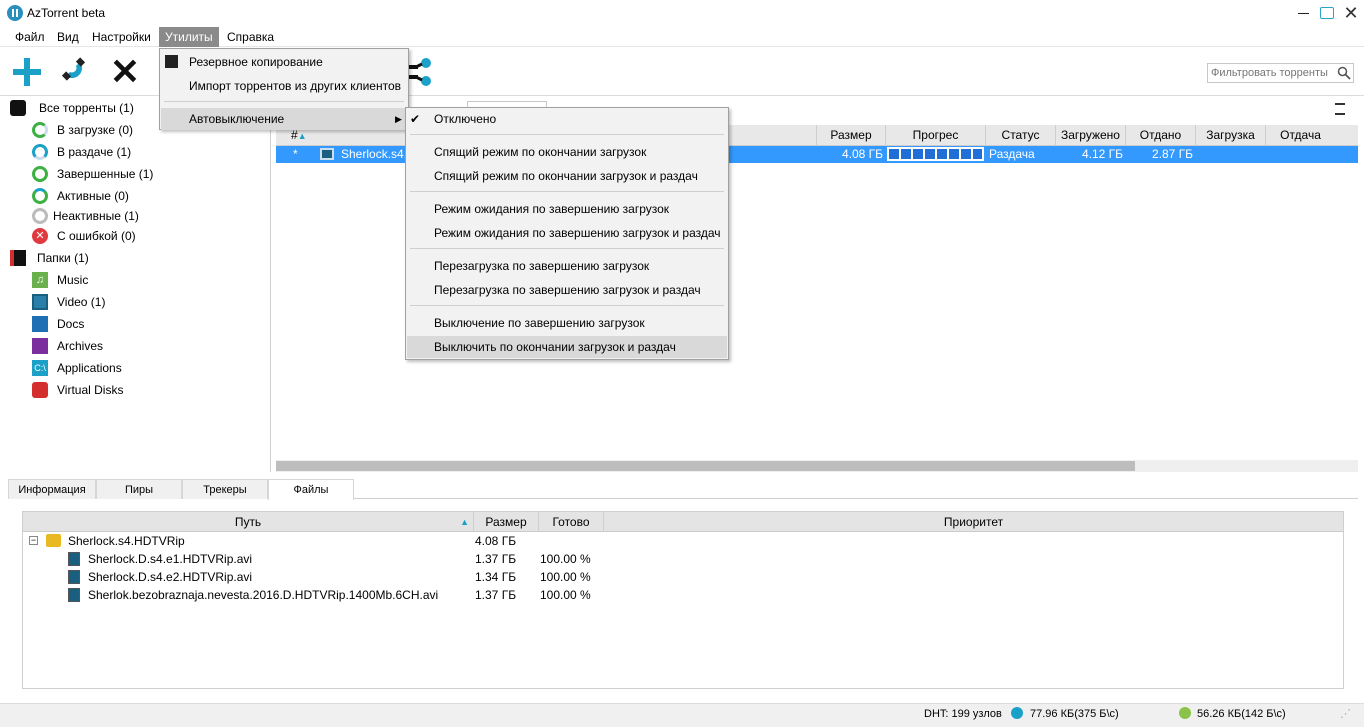 The image size is (1364, 727). What do you see at coordinates (170, 559) in the screenshot?
I see `file-name: Sherlock.D.s4.e1.HDTVRip.avi` at bounding box center [170, 559].